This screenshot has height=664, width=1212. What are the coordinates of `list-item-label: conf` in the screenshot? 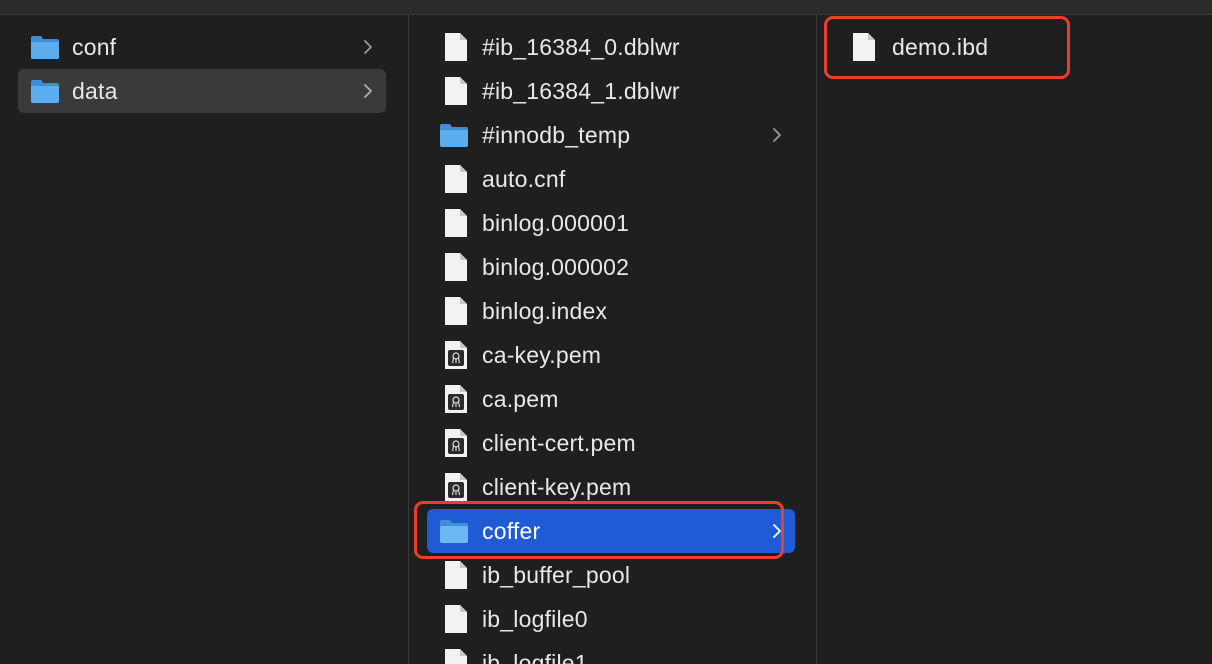 It's located at (94, 46).